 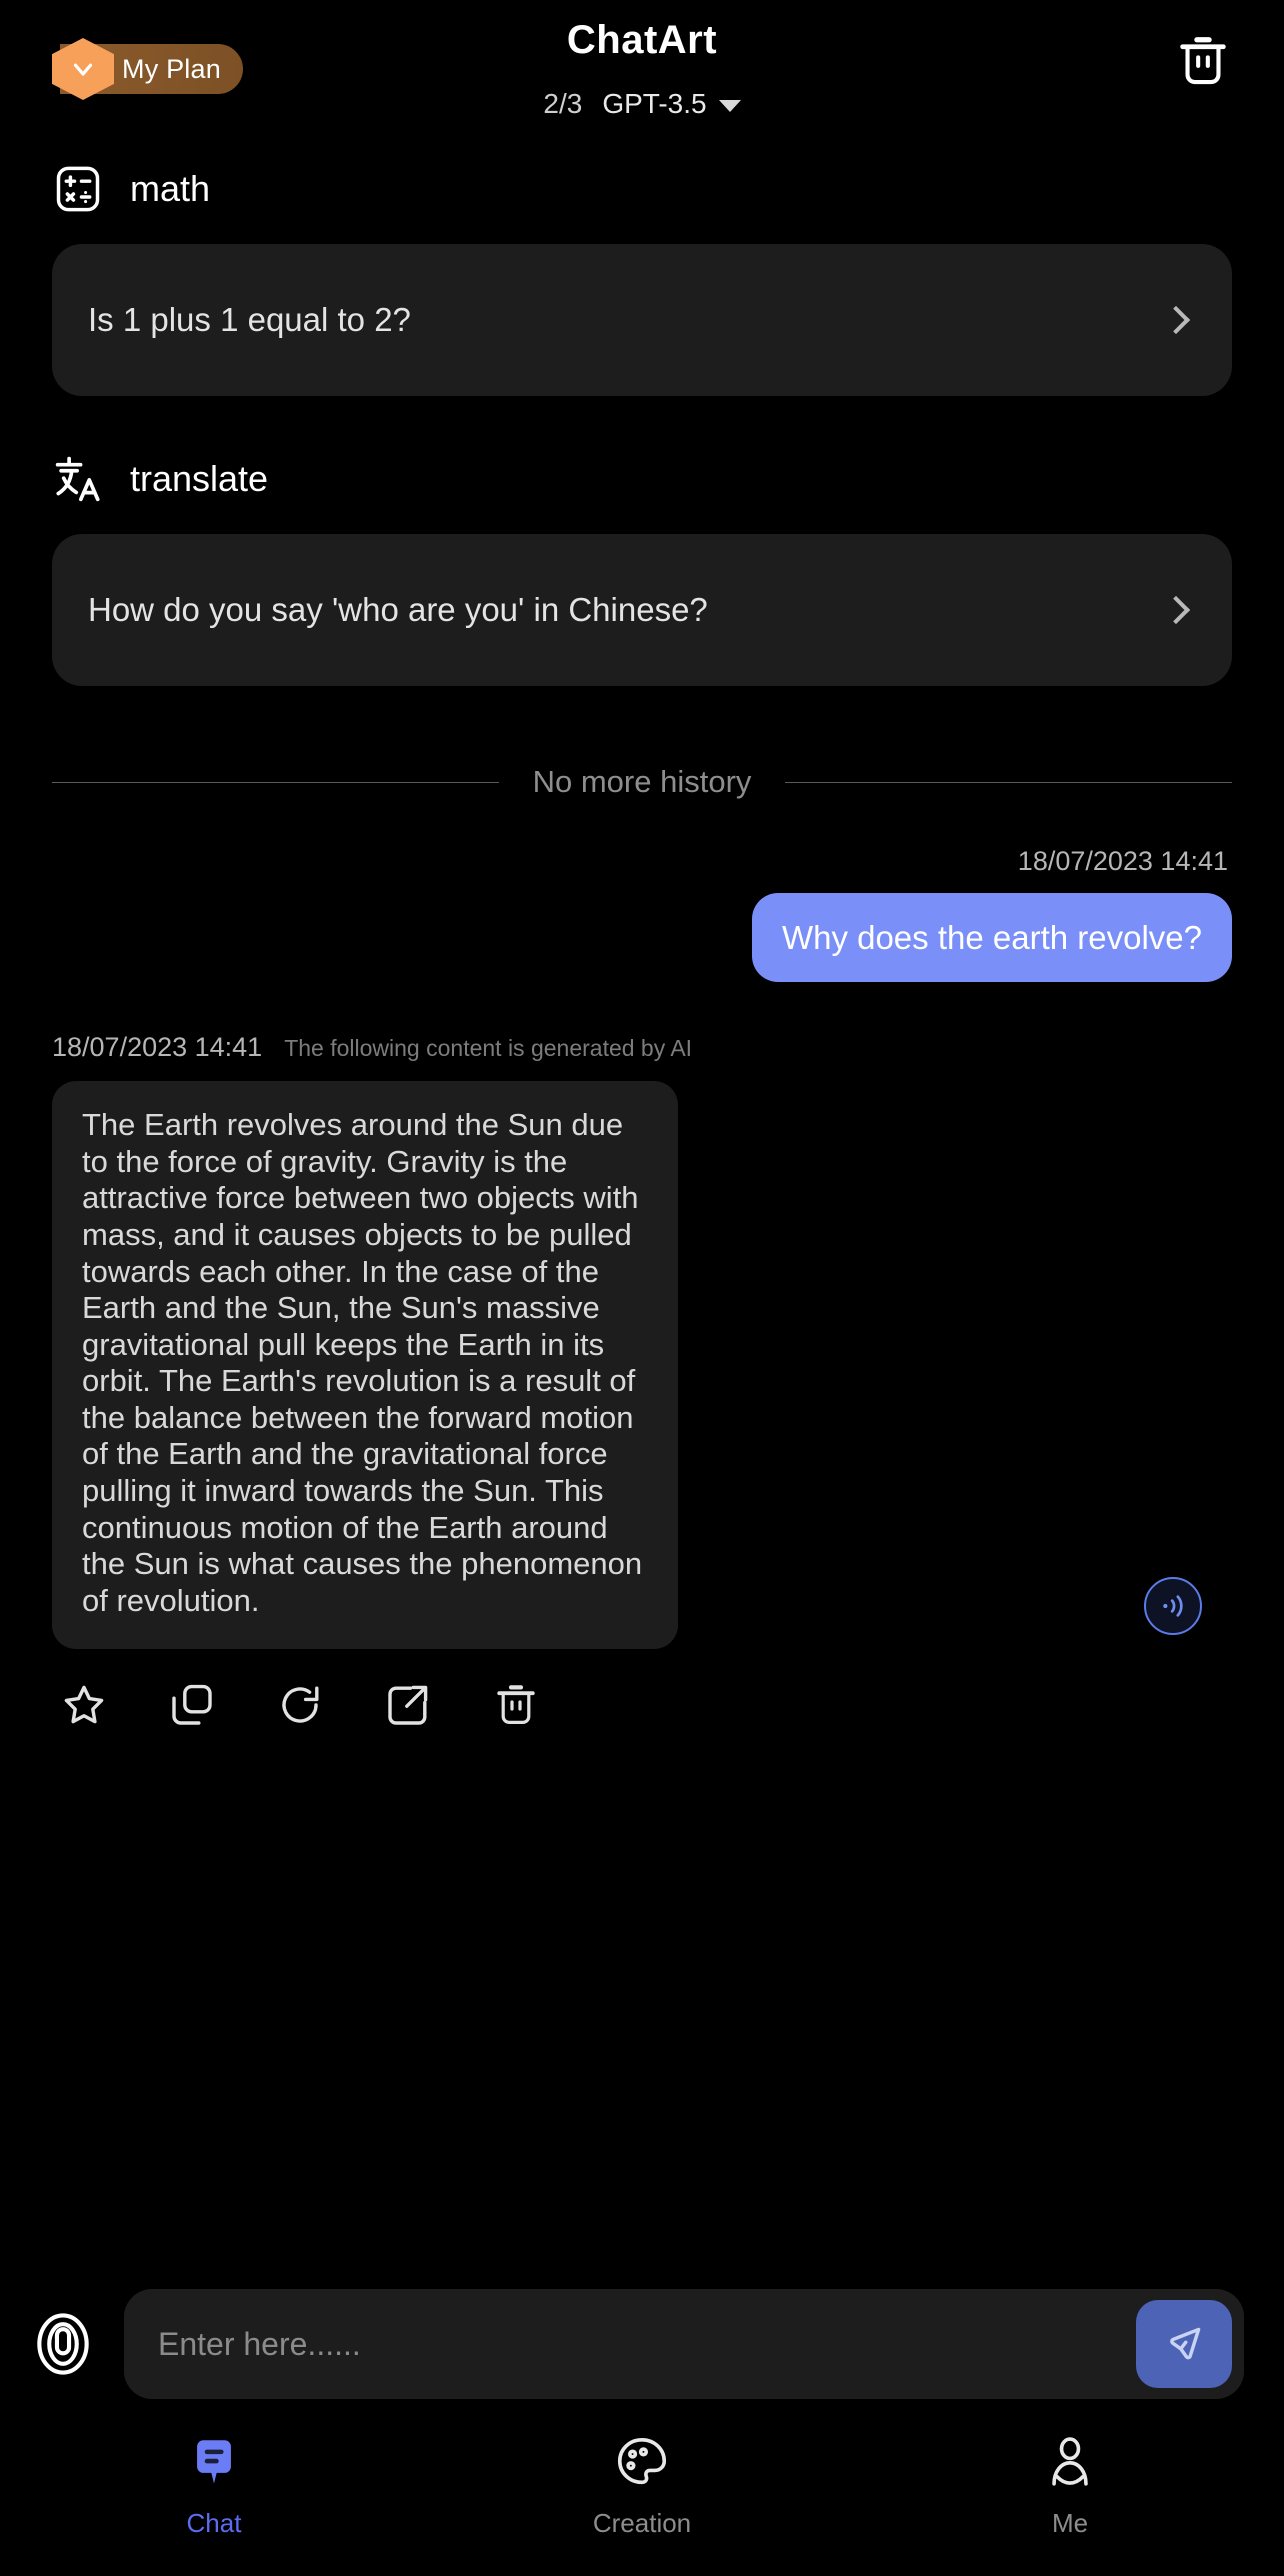 I want to click on chat-bubble-icon-svg, so click(x=214, y=2462).